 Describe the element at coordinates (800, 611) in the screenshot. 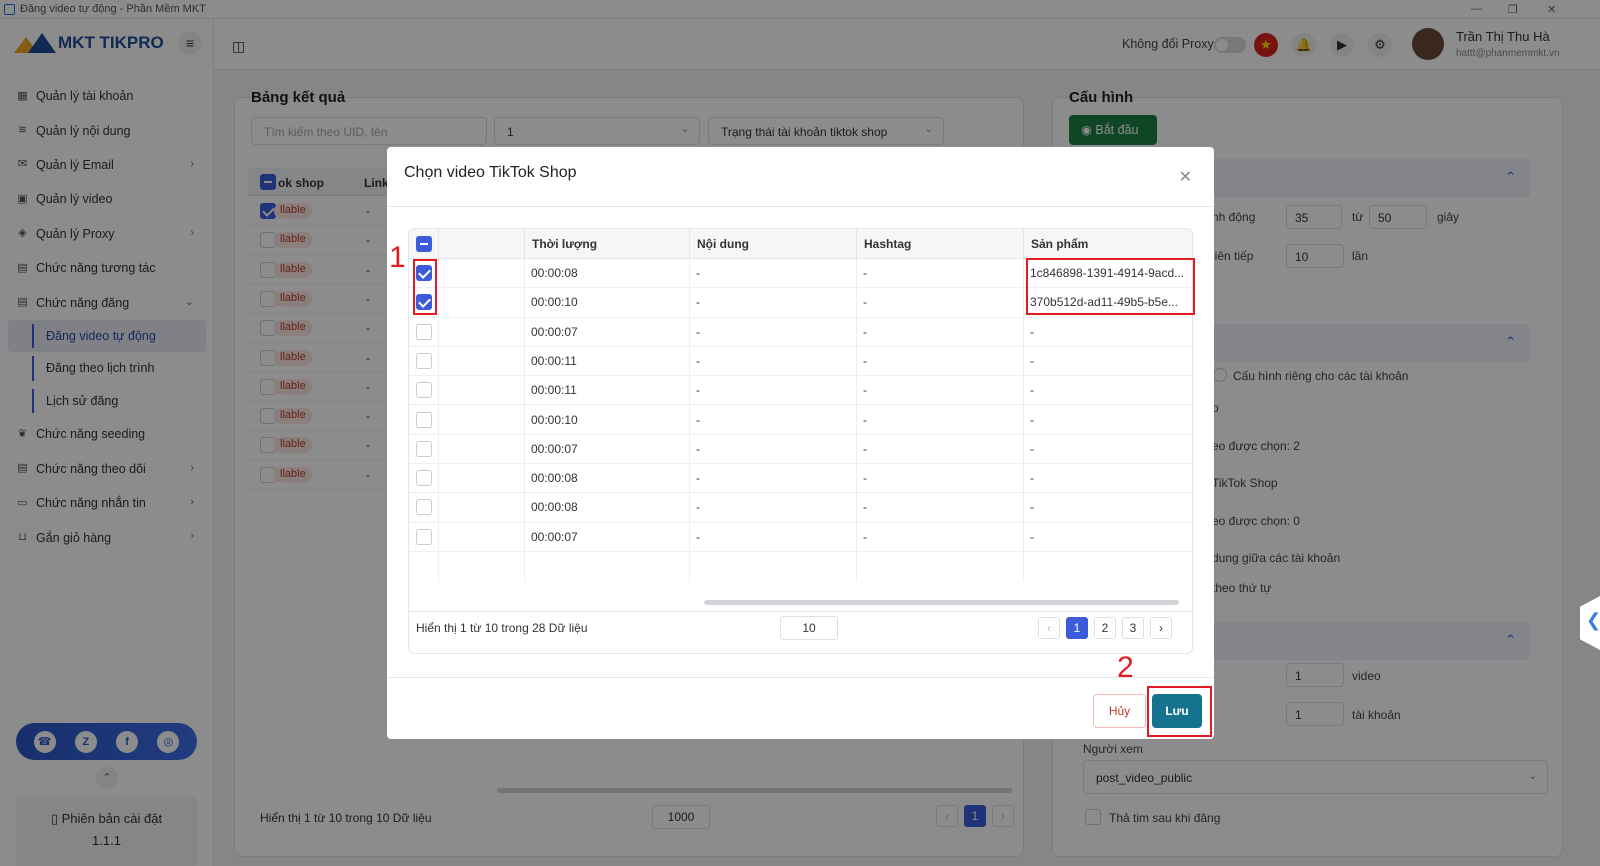

I see `video-table-footer-divider` at that location.